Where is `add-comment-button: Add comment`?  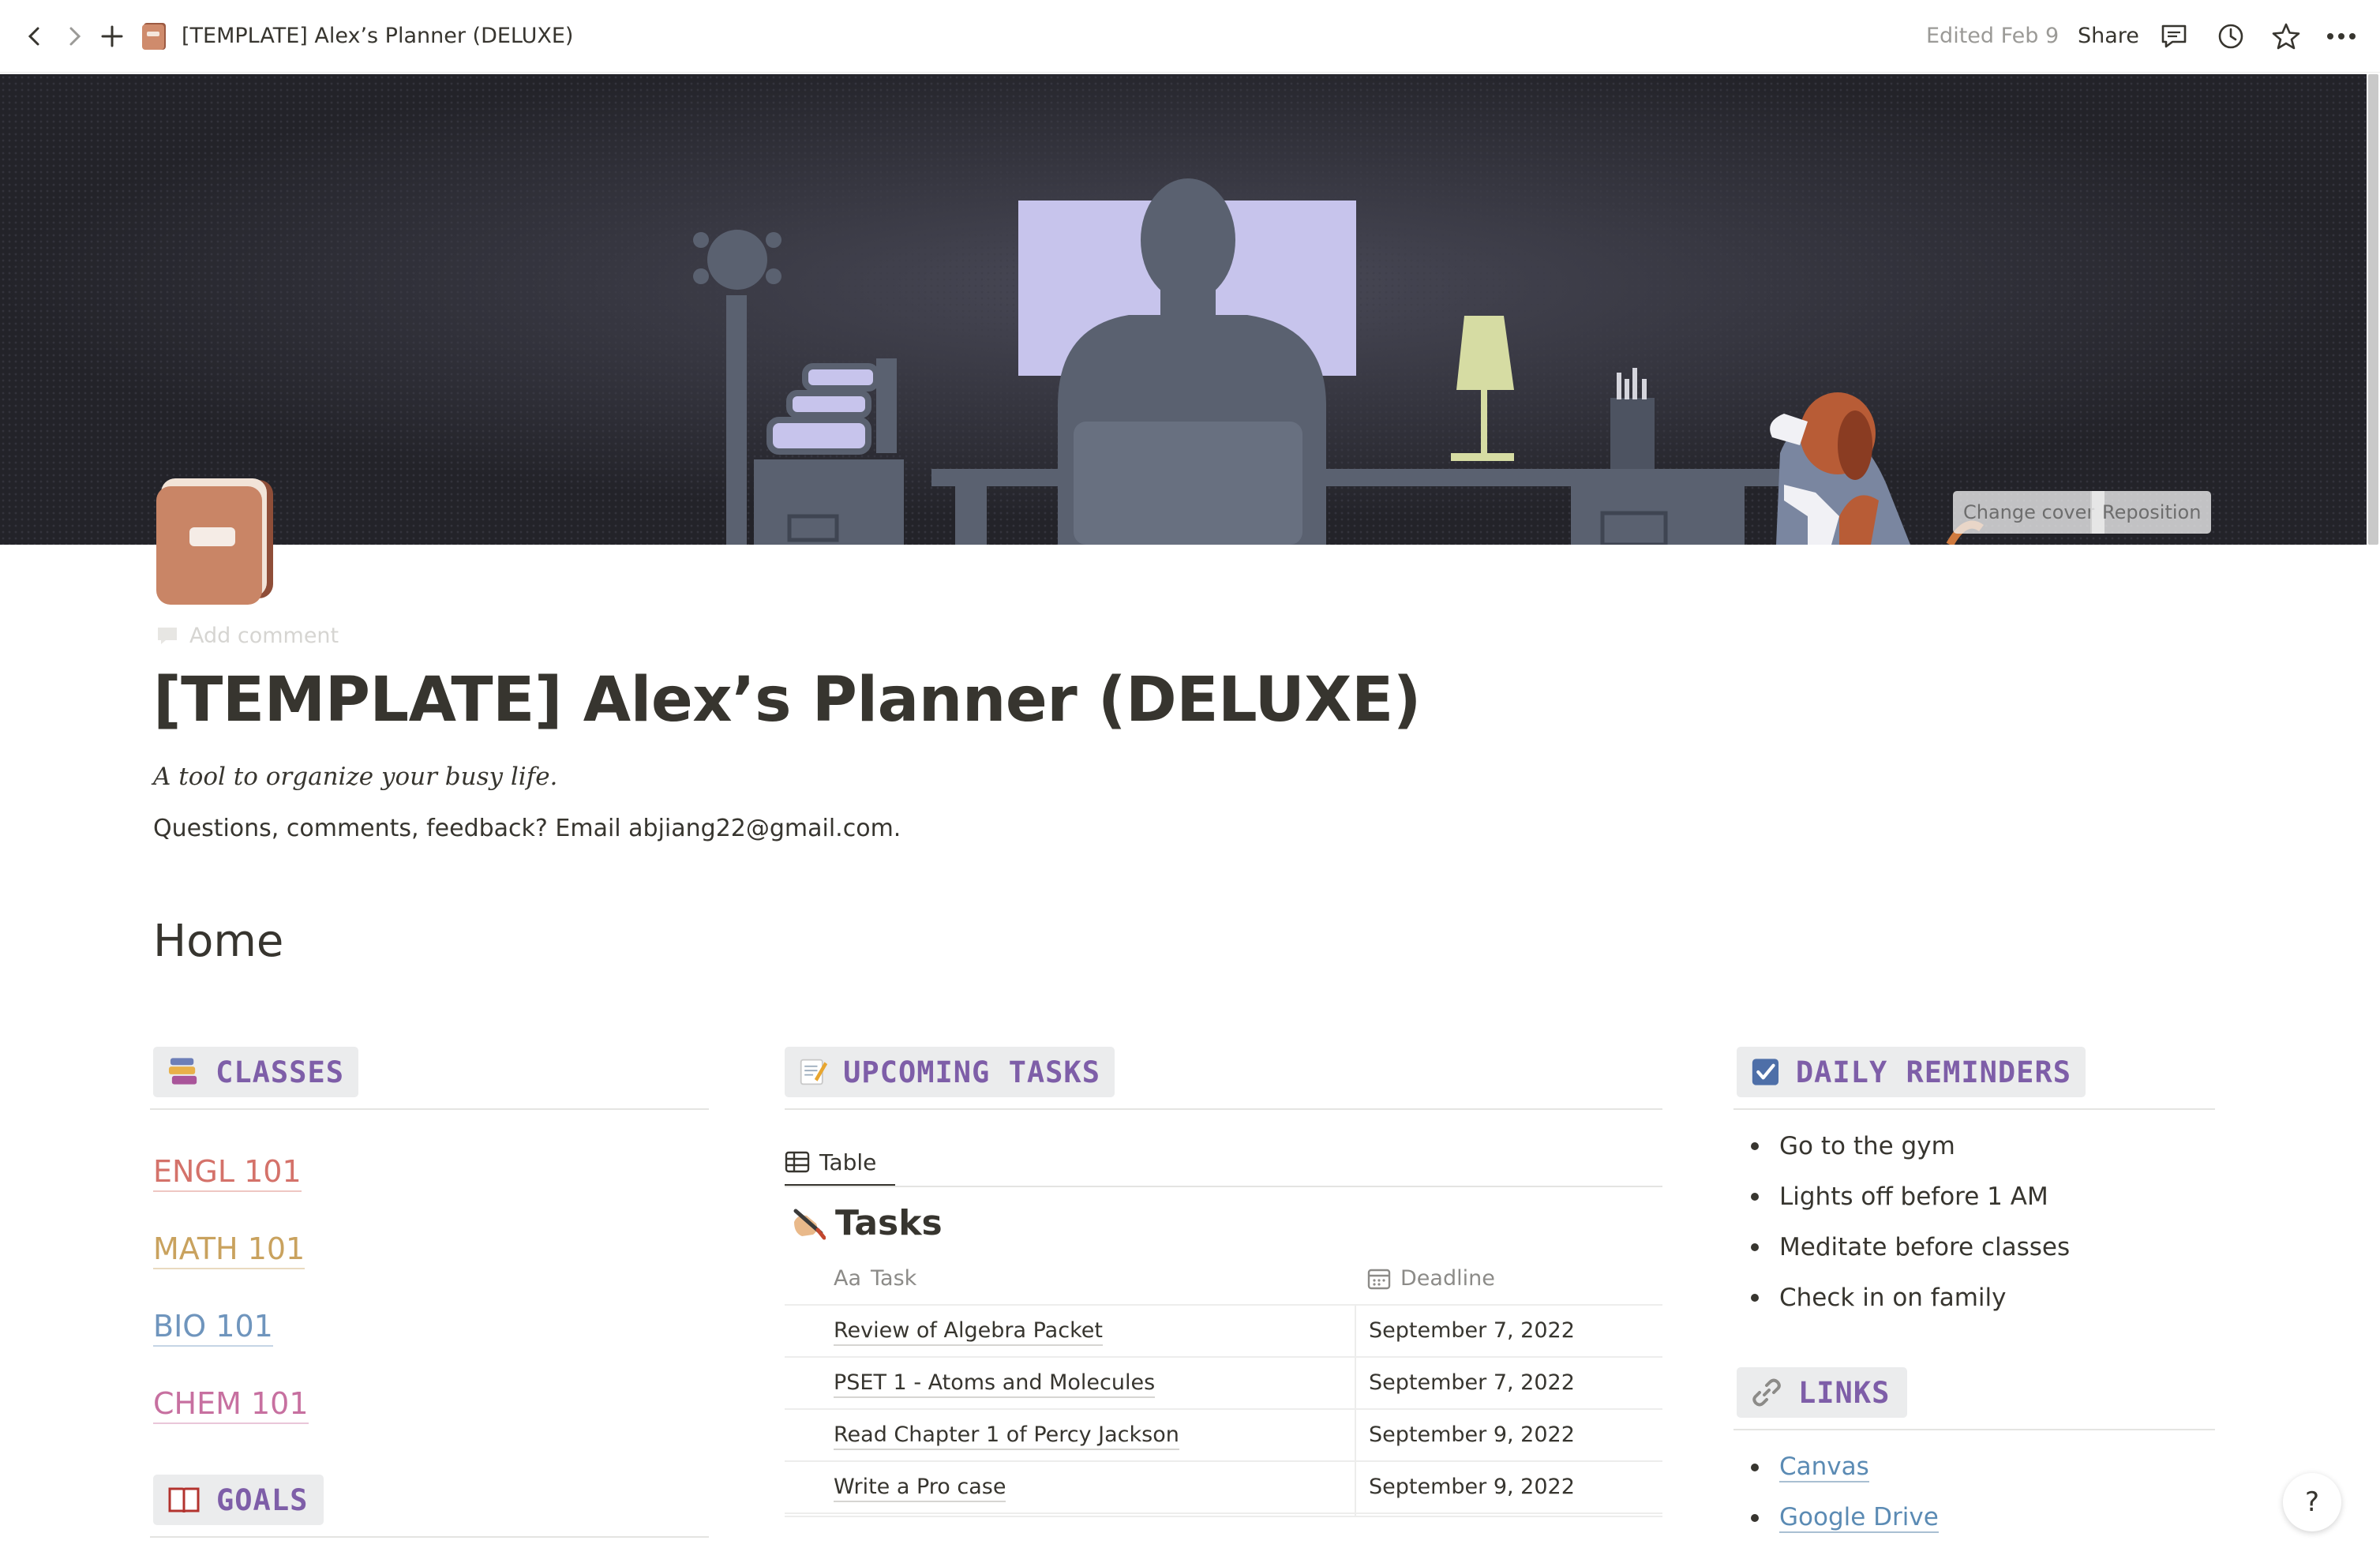
add-comment-button: Add comment is located at coordinates (247, 636).